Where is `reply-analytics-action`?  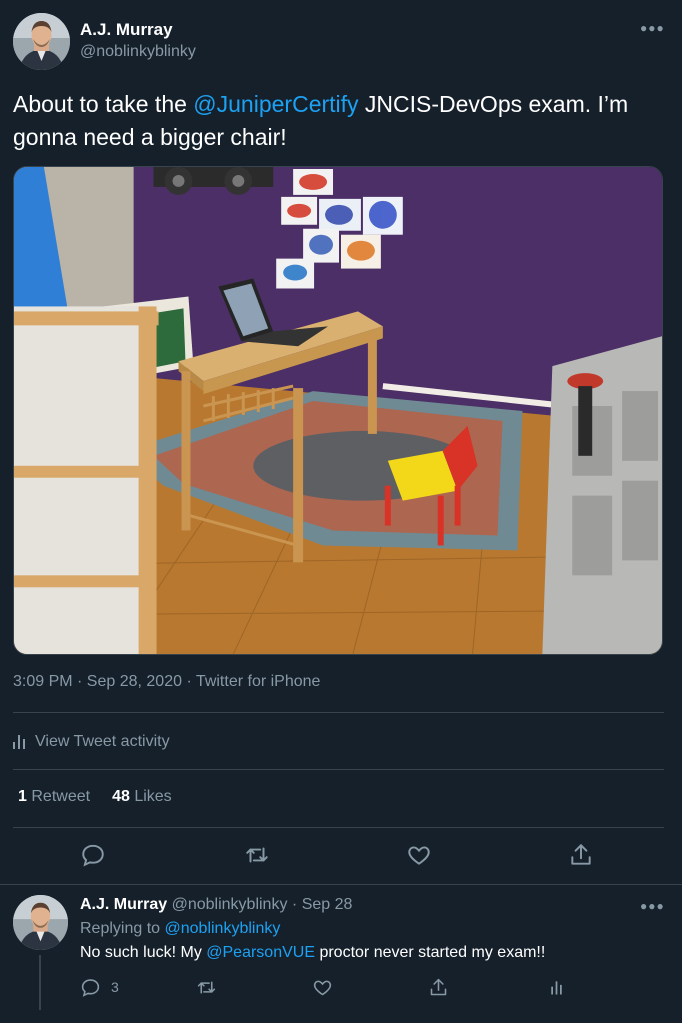 reply-analytics-action is located at coordinates (556, 987).